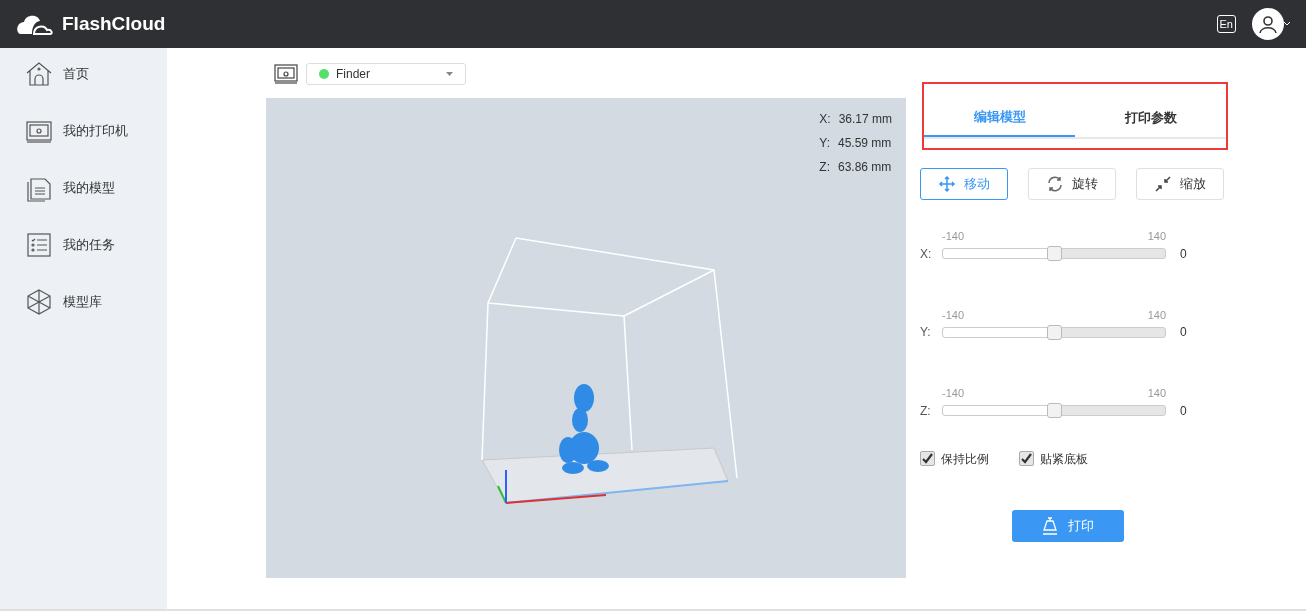 Image resolution: width=1306 pixels, height=611 pixels. Describe the element at coordinates (1163, 184) in the screenshot. I see `shrink-icon` at that location.